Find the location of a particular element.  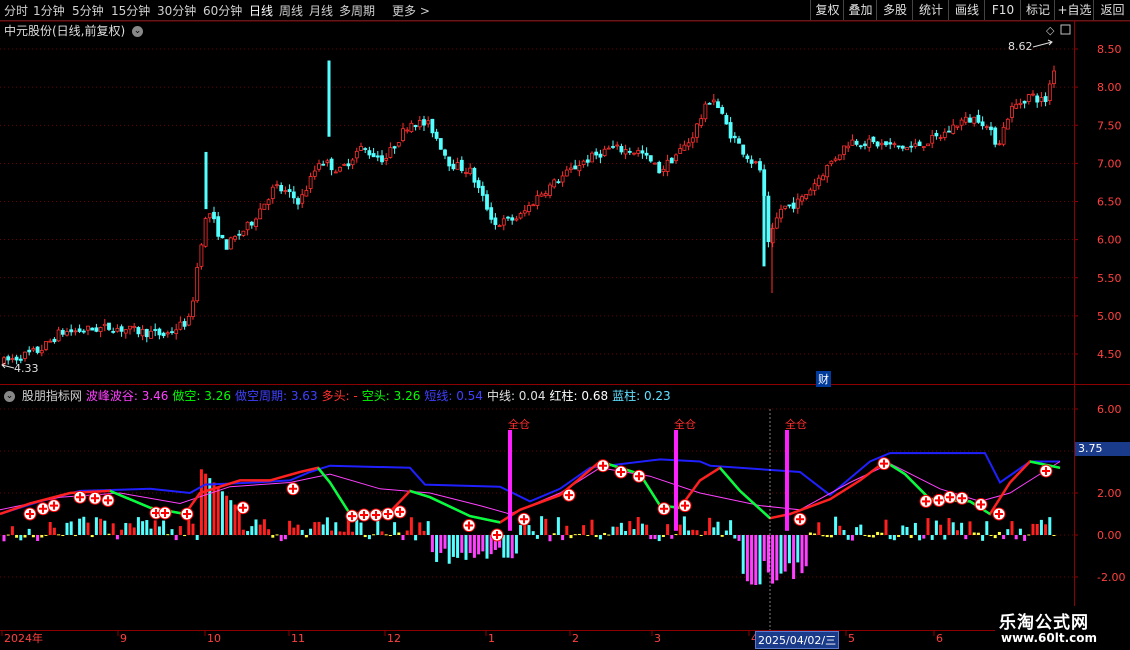

period-tab-1min: 1分钟 is located at coordinates (49, 10).